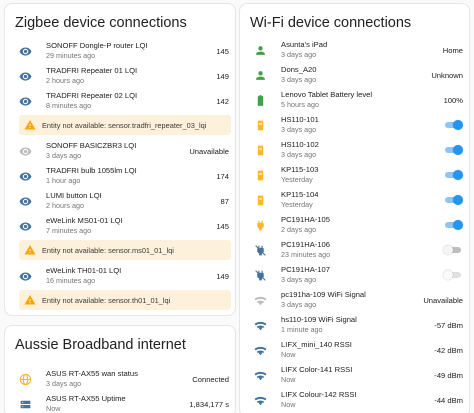 This screenshot has width=474, height=413. What do you see at coordinates (358, 50) in the screenshot?
I see `entity-row-asunta-s-ipad: Asunta's iPad 3 days ago Home` at bounding box center [358, 50].